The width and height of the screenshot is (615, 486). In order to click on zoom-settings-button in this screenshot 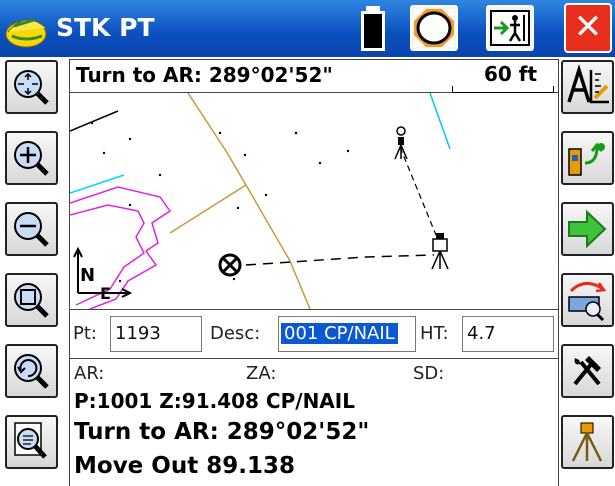, I will do `click(31, 442)`.